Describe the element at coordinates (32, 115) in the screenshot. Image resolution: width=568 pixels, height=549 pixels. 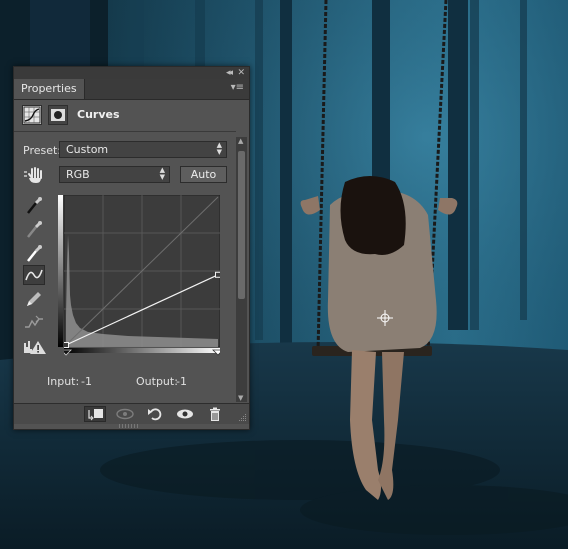
I see `curves-adjustment-icon` at that location.